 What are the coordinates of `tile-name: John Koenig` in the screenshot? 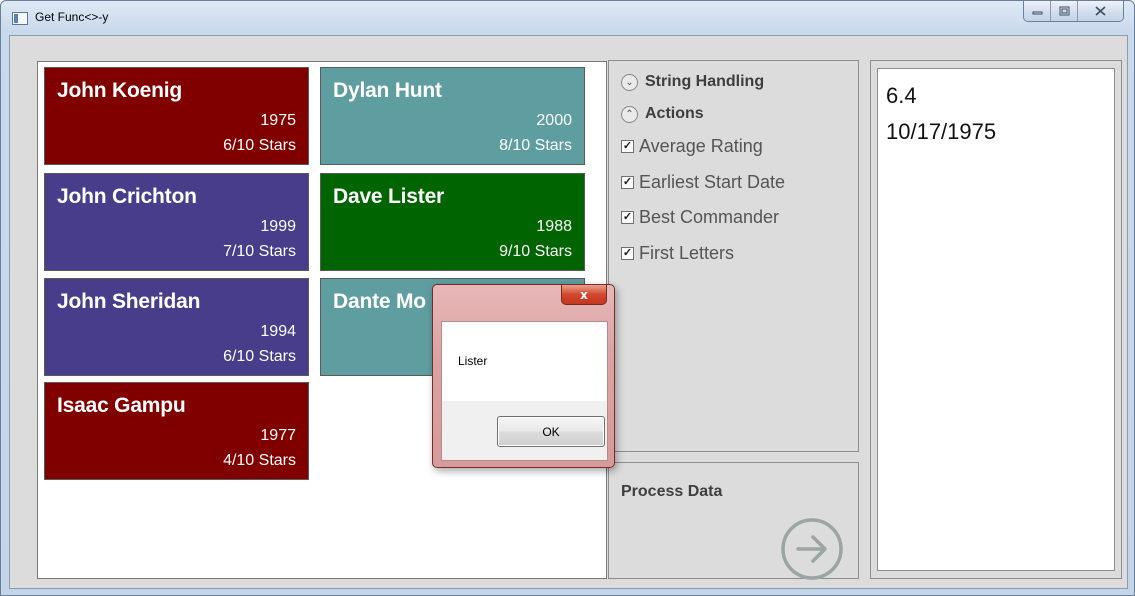 It's located at (119, 90).